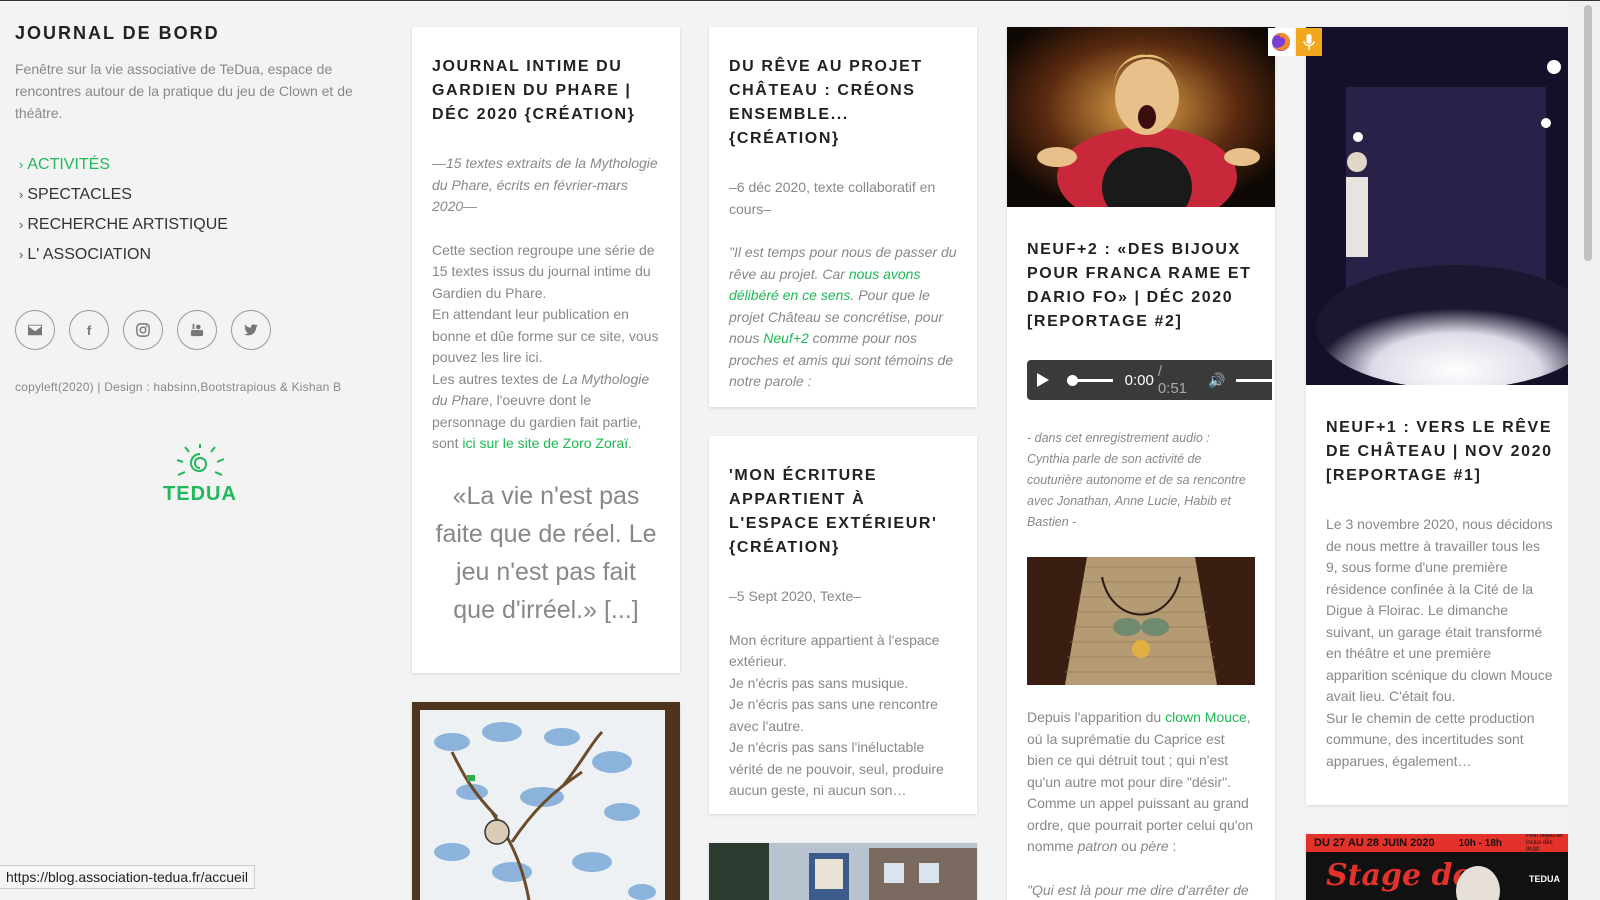 The width and height of the screenshot is (1600, 900). What do you see at coordinates (35, 330) in the screenshot?
I see `email-icon` at bounding box center [35, 330].